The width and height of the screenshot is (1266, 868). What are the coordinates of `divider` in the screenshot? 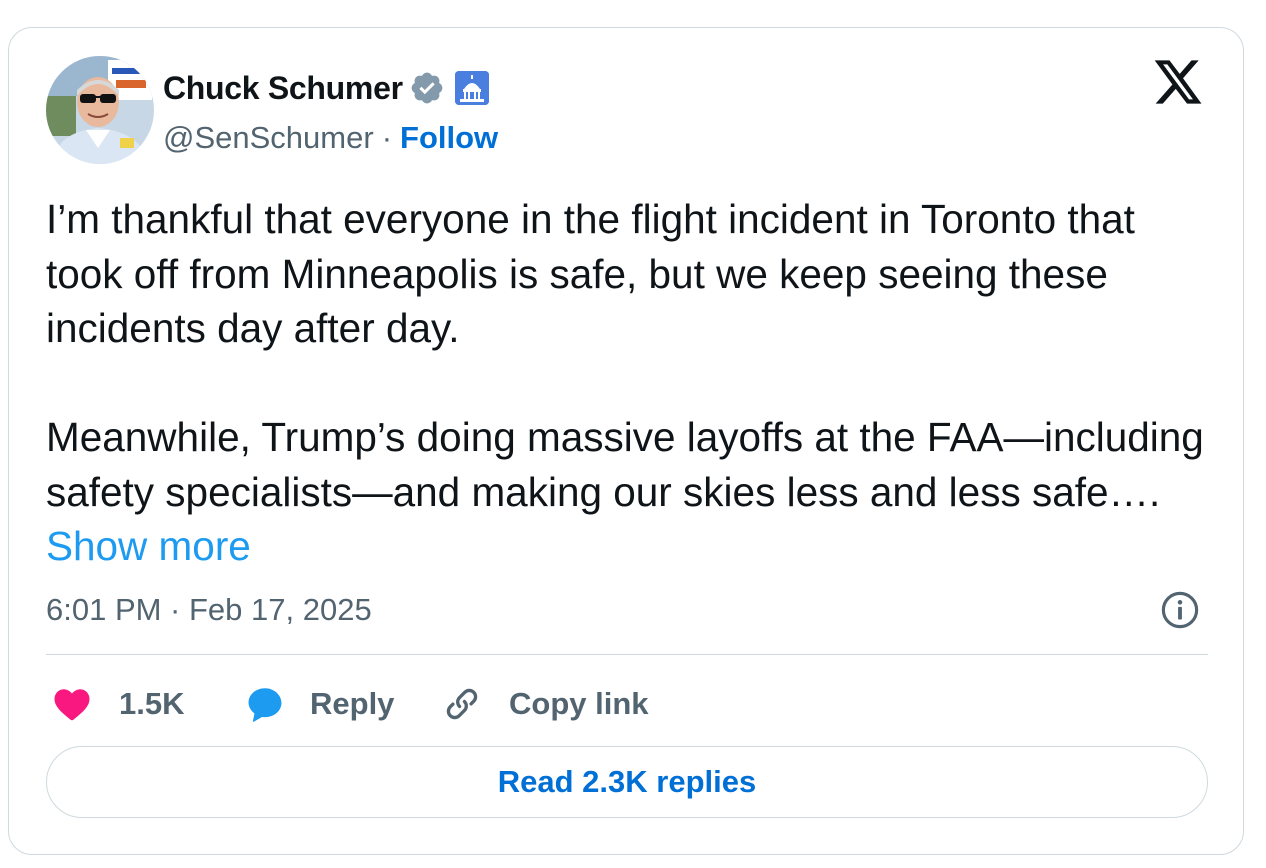 It's located at (627, 654).